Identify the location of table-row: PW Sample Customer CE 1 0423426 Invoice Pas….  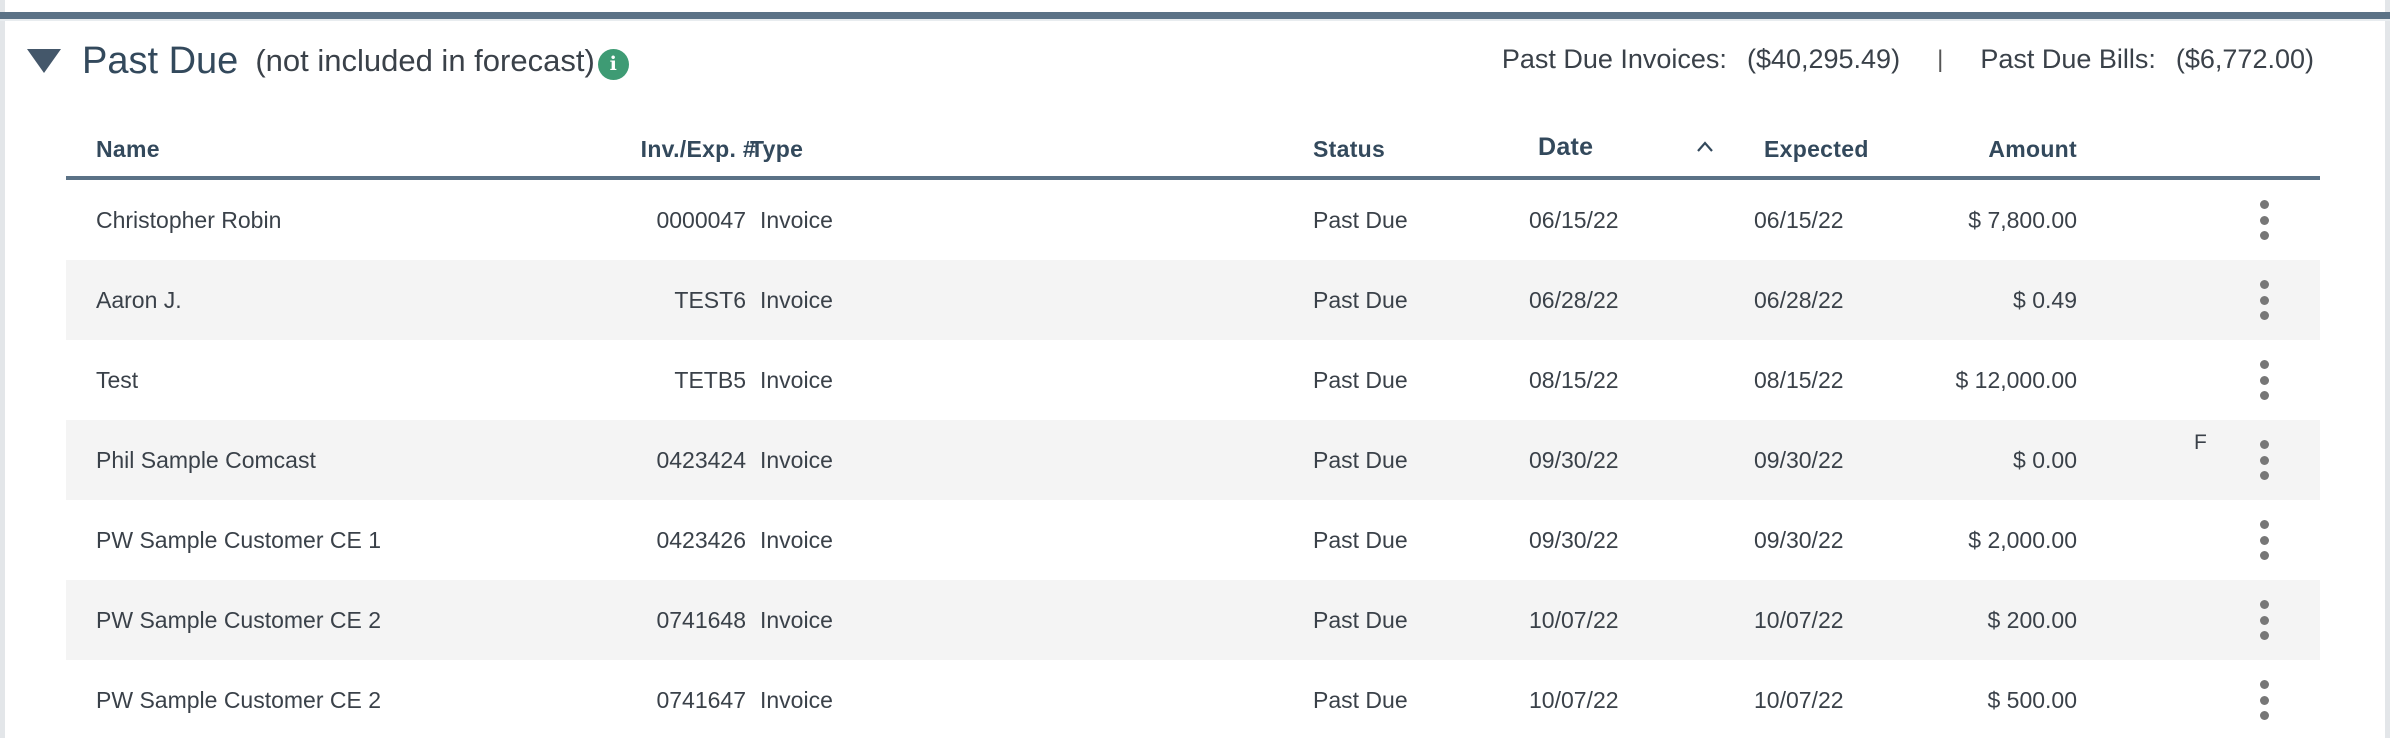
(1193, 540).